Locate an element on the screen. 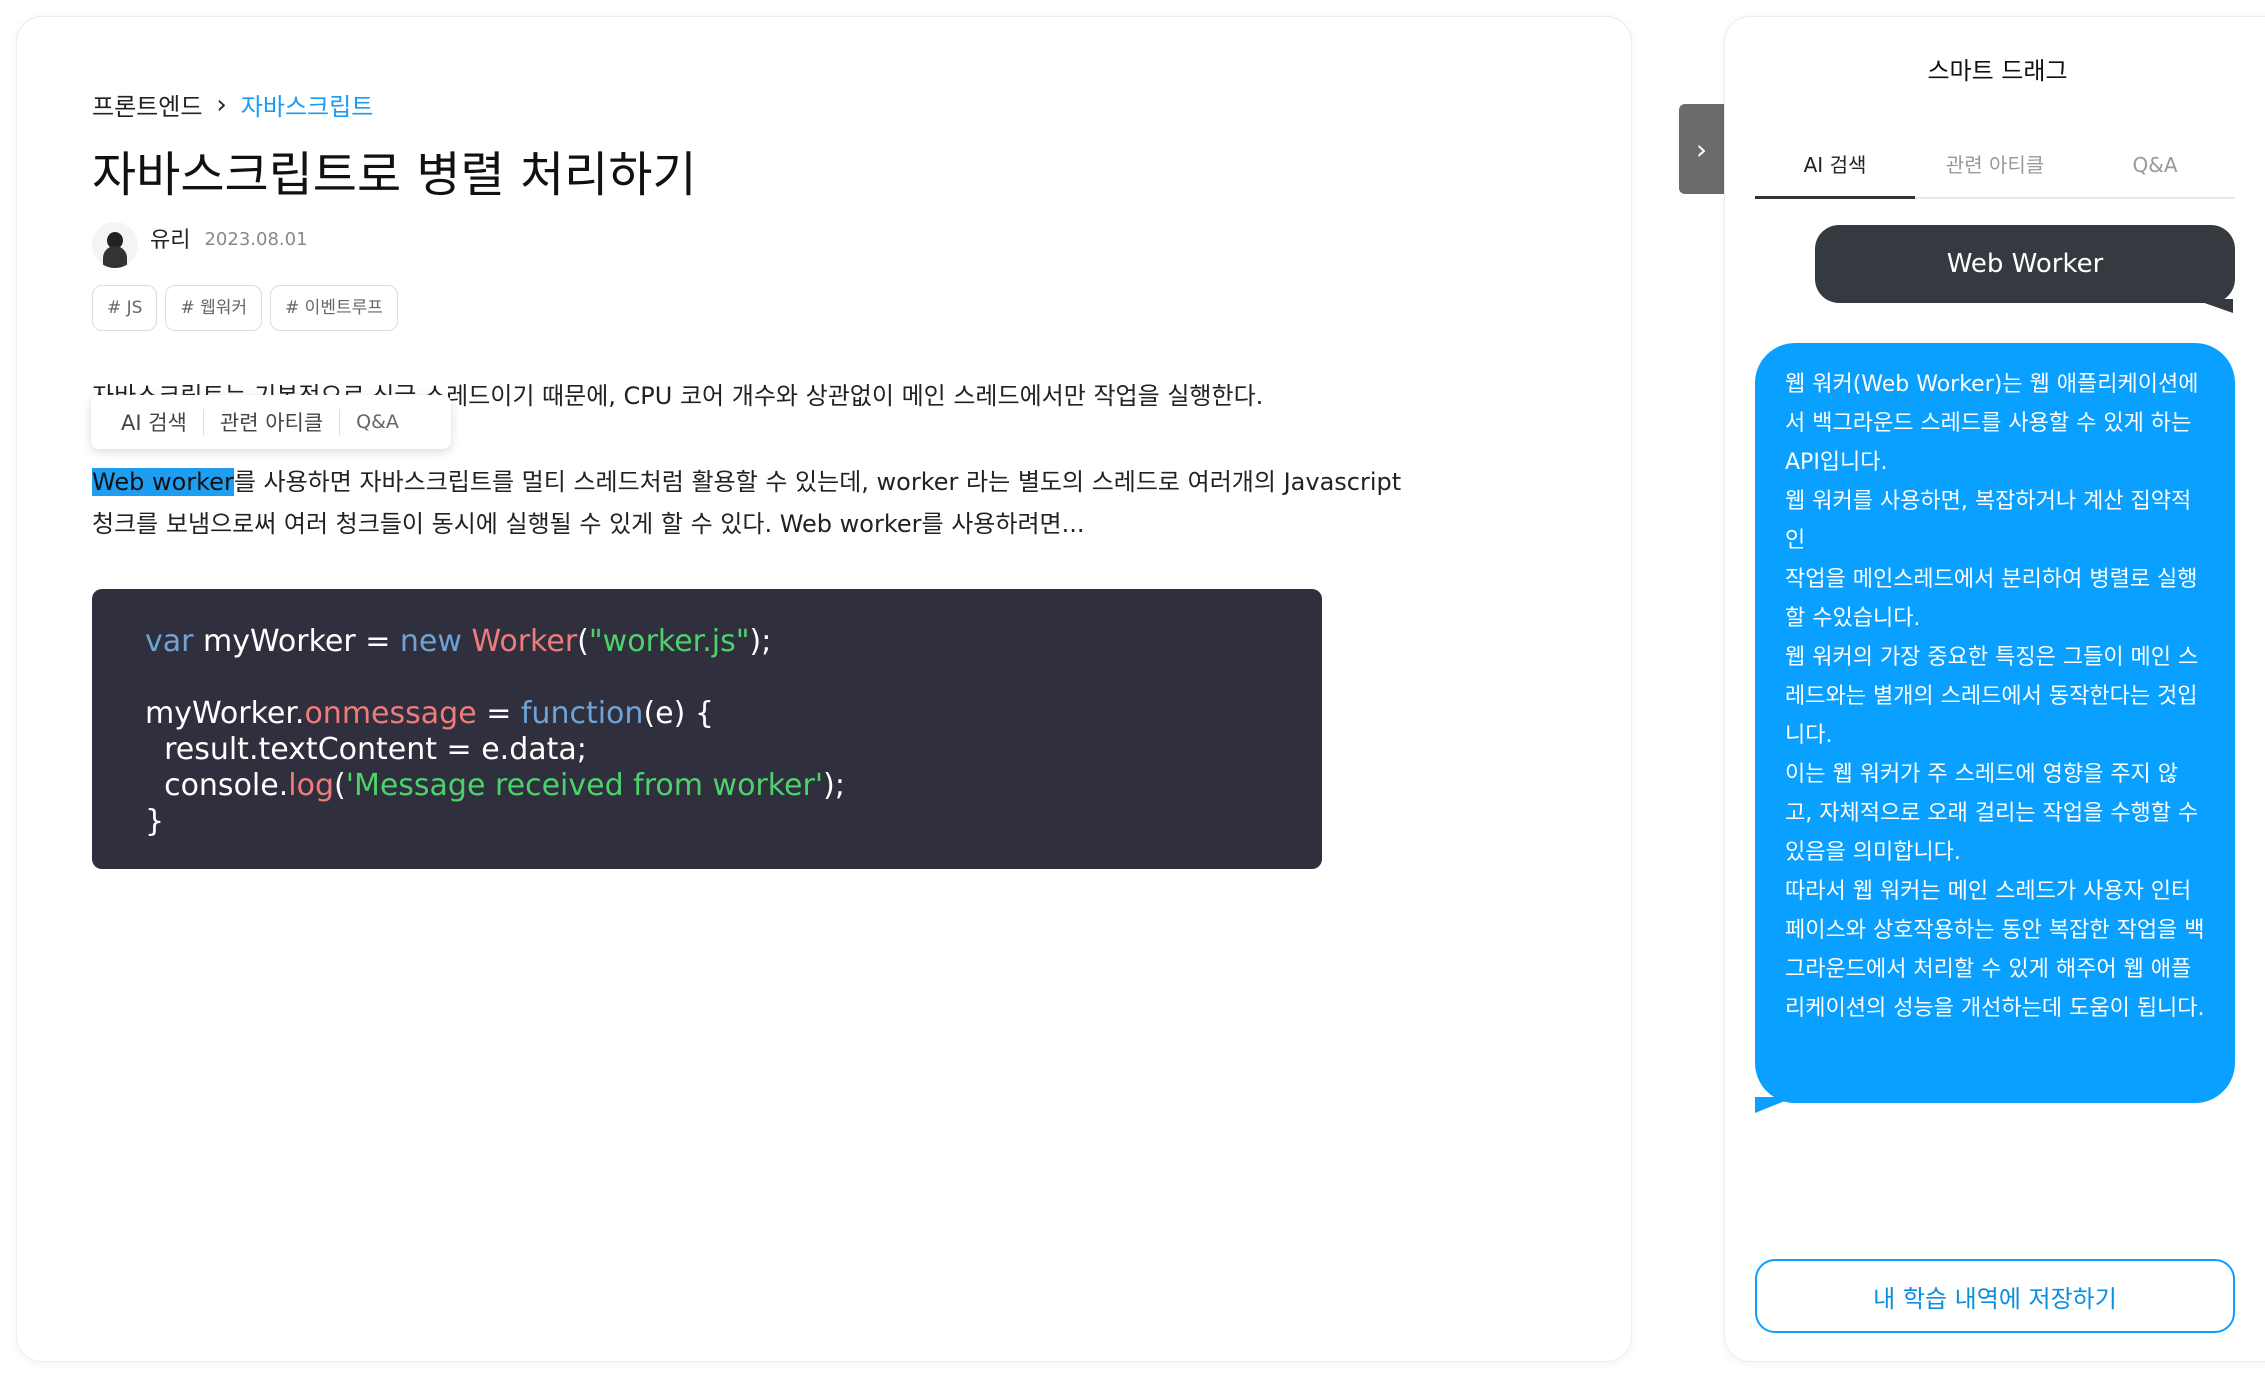 The height and width of the screenshot is (1380, 2265). answer-text: 웹 워커를 사용하면, 복잡하거나 계산 집약적인 is located at coordinates (1988, 521).